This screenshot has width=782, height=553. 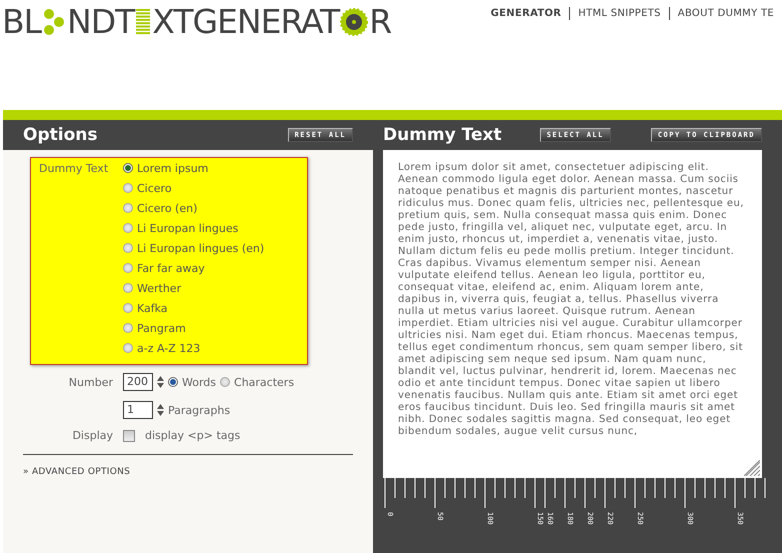 I want to click on logo-text: NDT, so click(x=100, y=22).